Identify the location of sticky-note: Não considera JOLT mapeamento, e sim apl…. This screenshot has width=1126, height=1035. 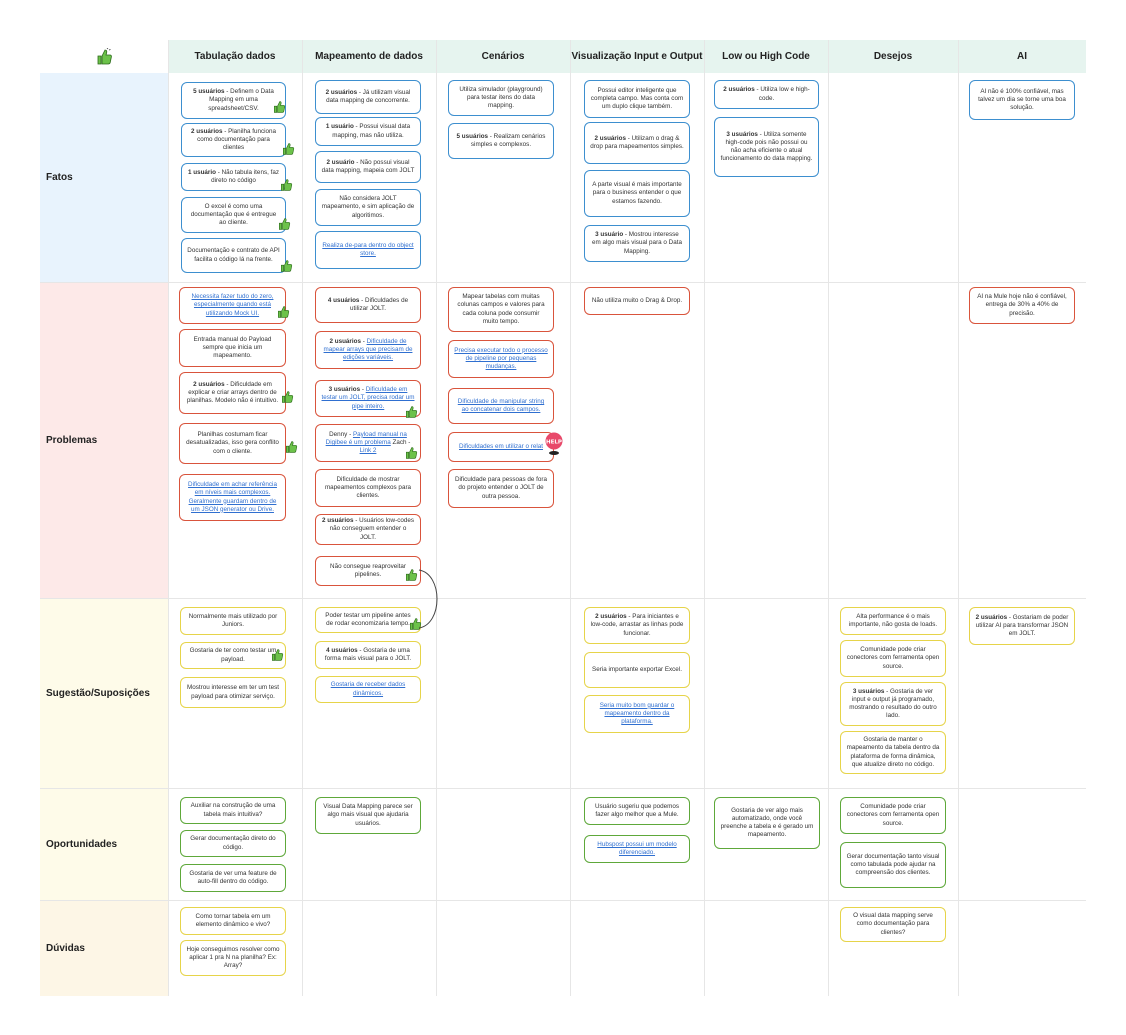
(368, 207).